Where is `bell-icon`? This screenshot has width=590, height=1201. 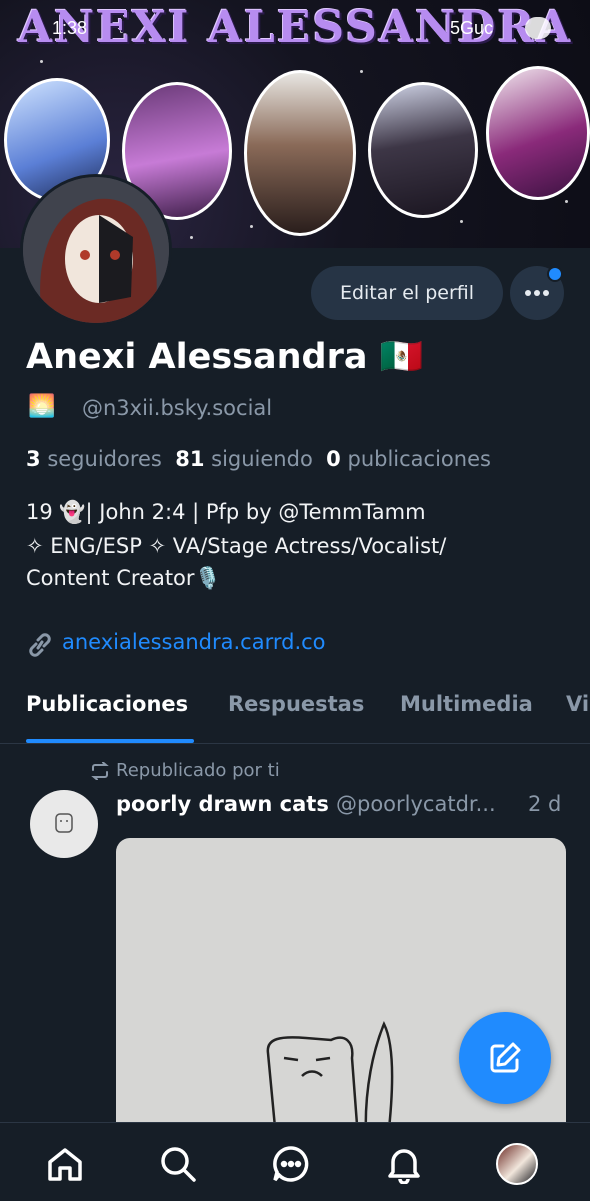 bell-icon is located at coordinates (404, 1166).